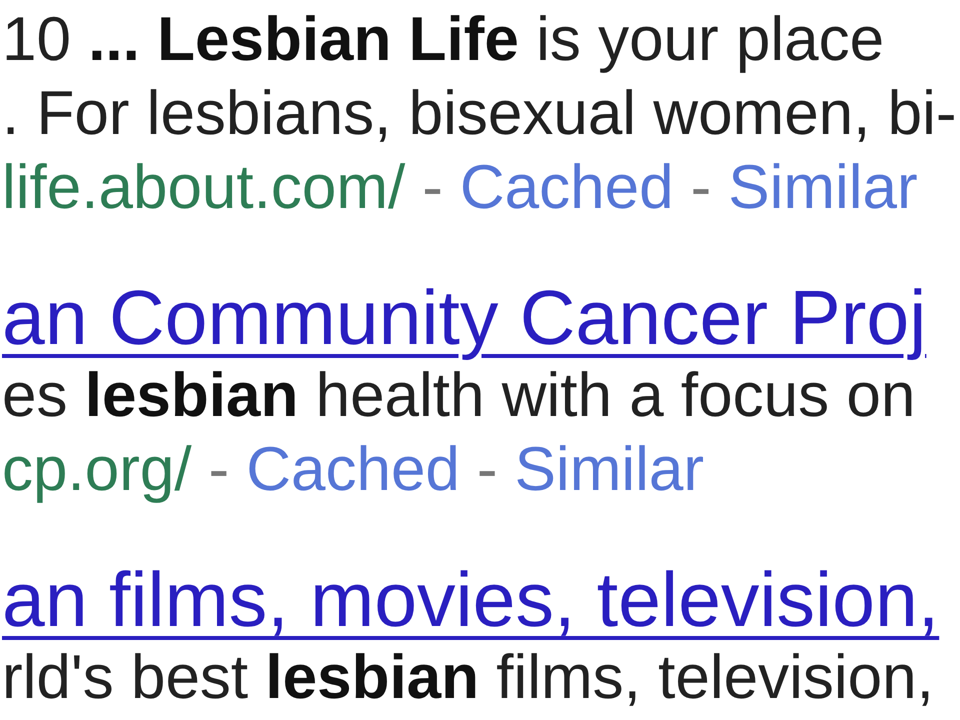 This screenshot has width=960, height=720. I want to click on result-title-link: an films, movies, television,, so click(471, 600).